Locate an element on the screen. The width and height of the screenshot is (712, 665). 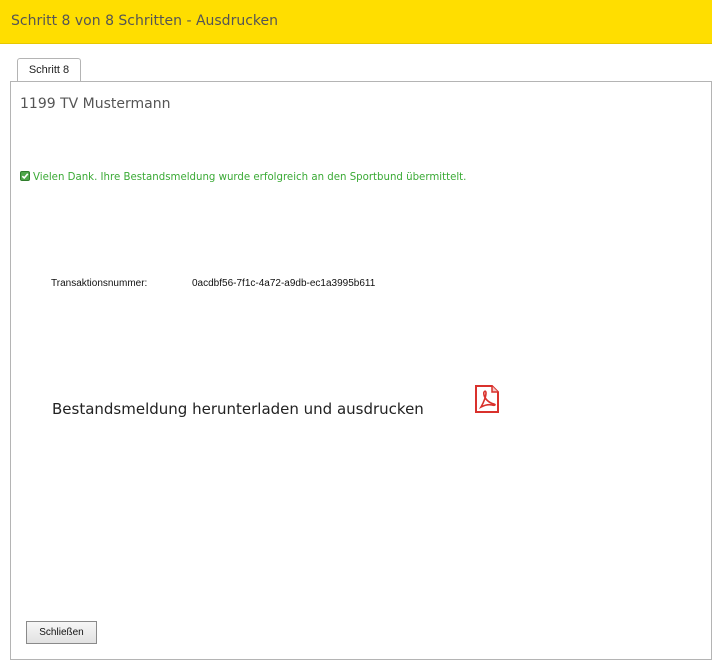
tab-schritt-8: Schritt 8 is located at coordinates (49, 69).